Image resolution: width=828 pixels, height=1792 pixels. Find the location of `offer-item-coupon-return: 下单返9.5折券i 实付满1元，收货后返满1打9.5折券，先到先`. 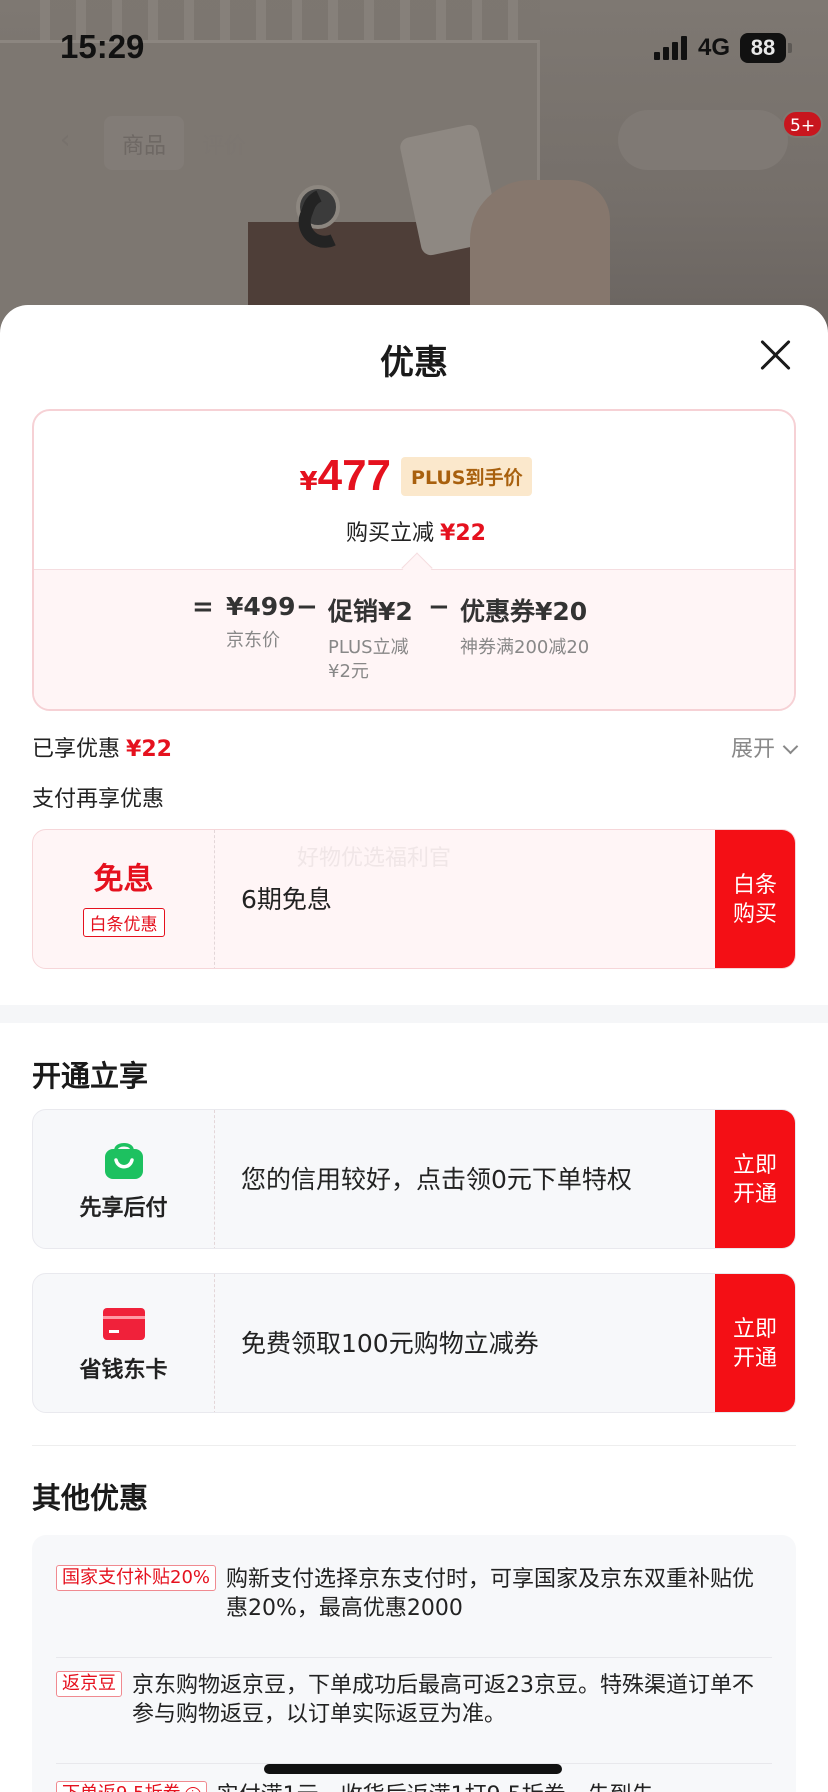

offer-item-coupon-return: 下单返9.5折券i 实付满1元，收货后返满1打9.5折券，先到先 is located at coordinates (414, 1786).